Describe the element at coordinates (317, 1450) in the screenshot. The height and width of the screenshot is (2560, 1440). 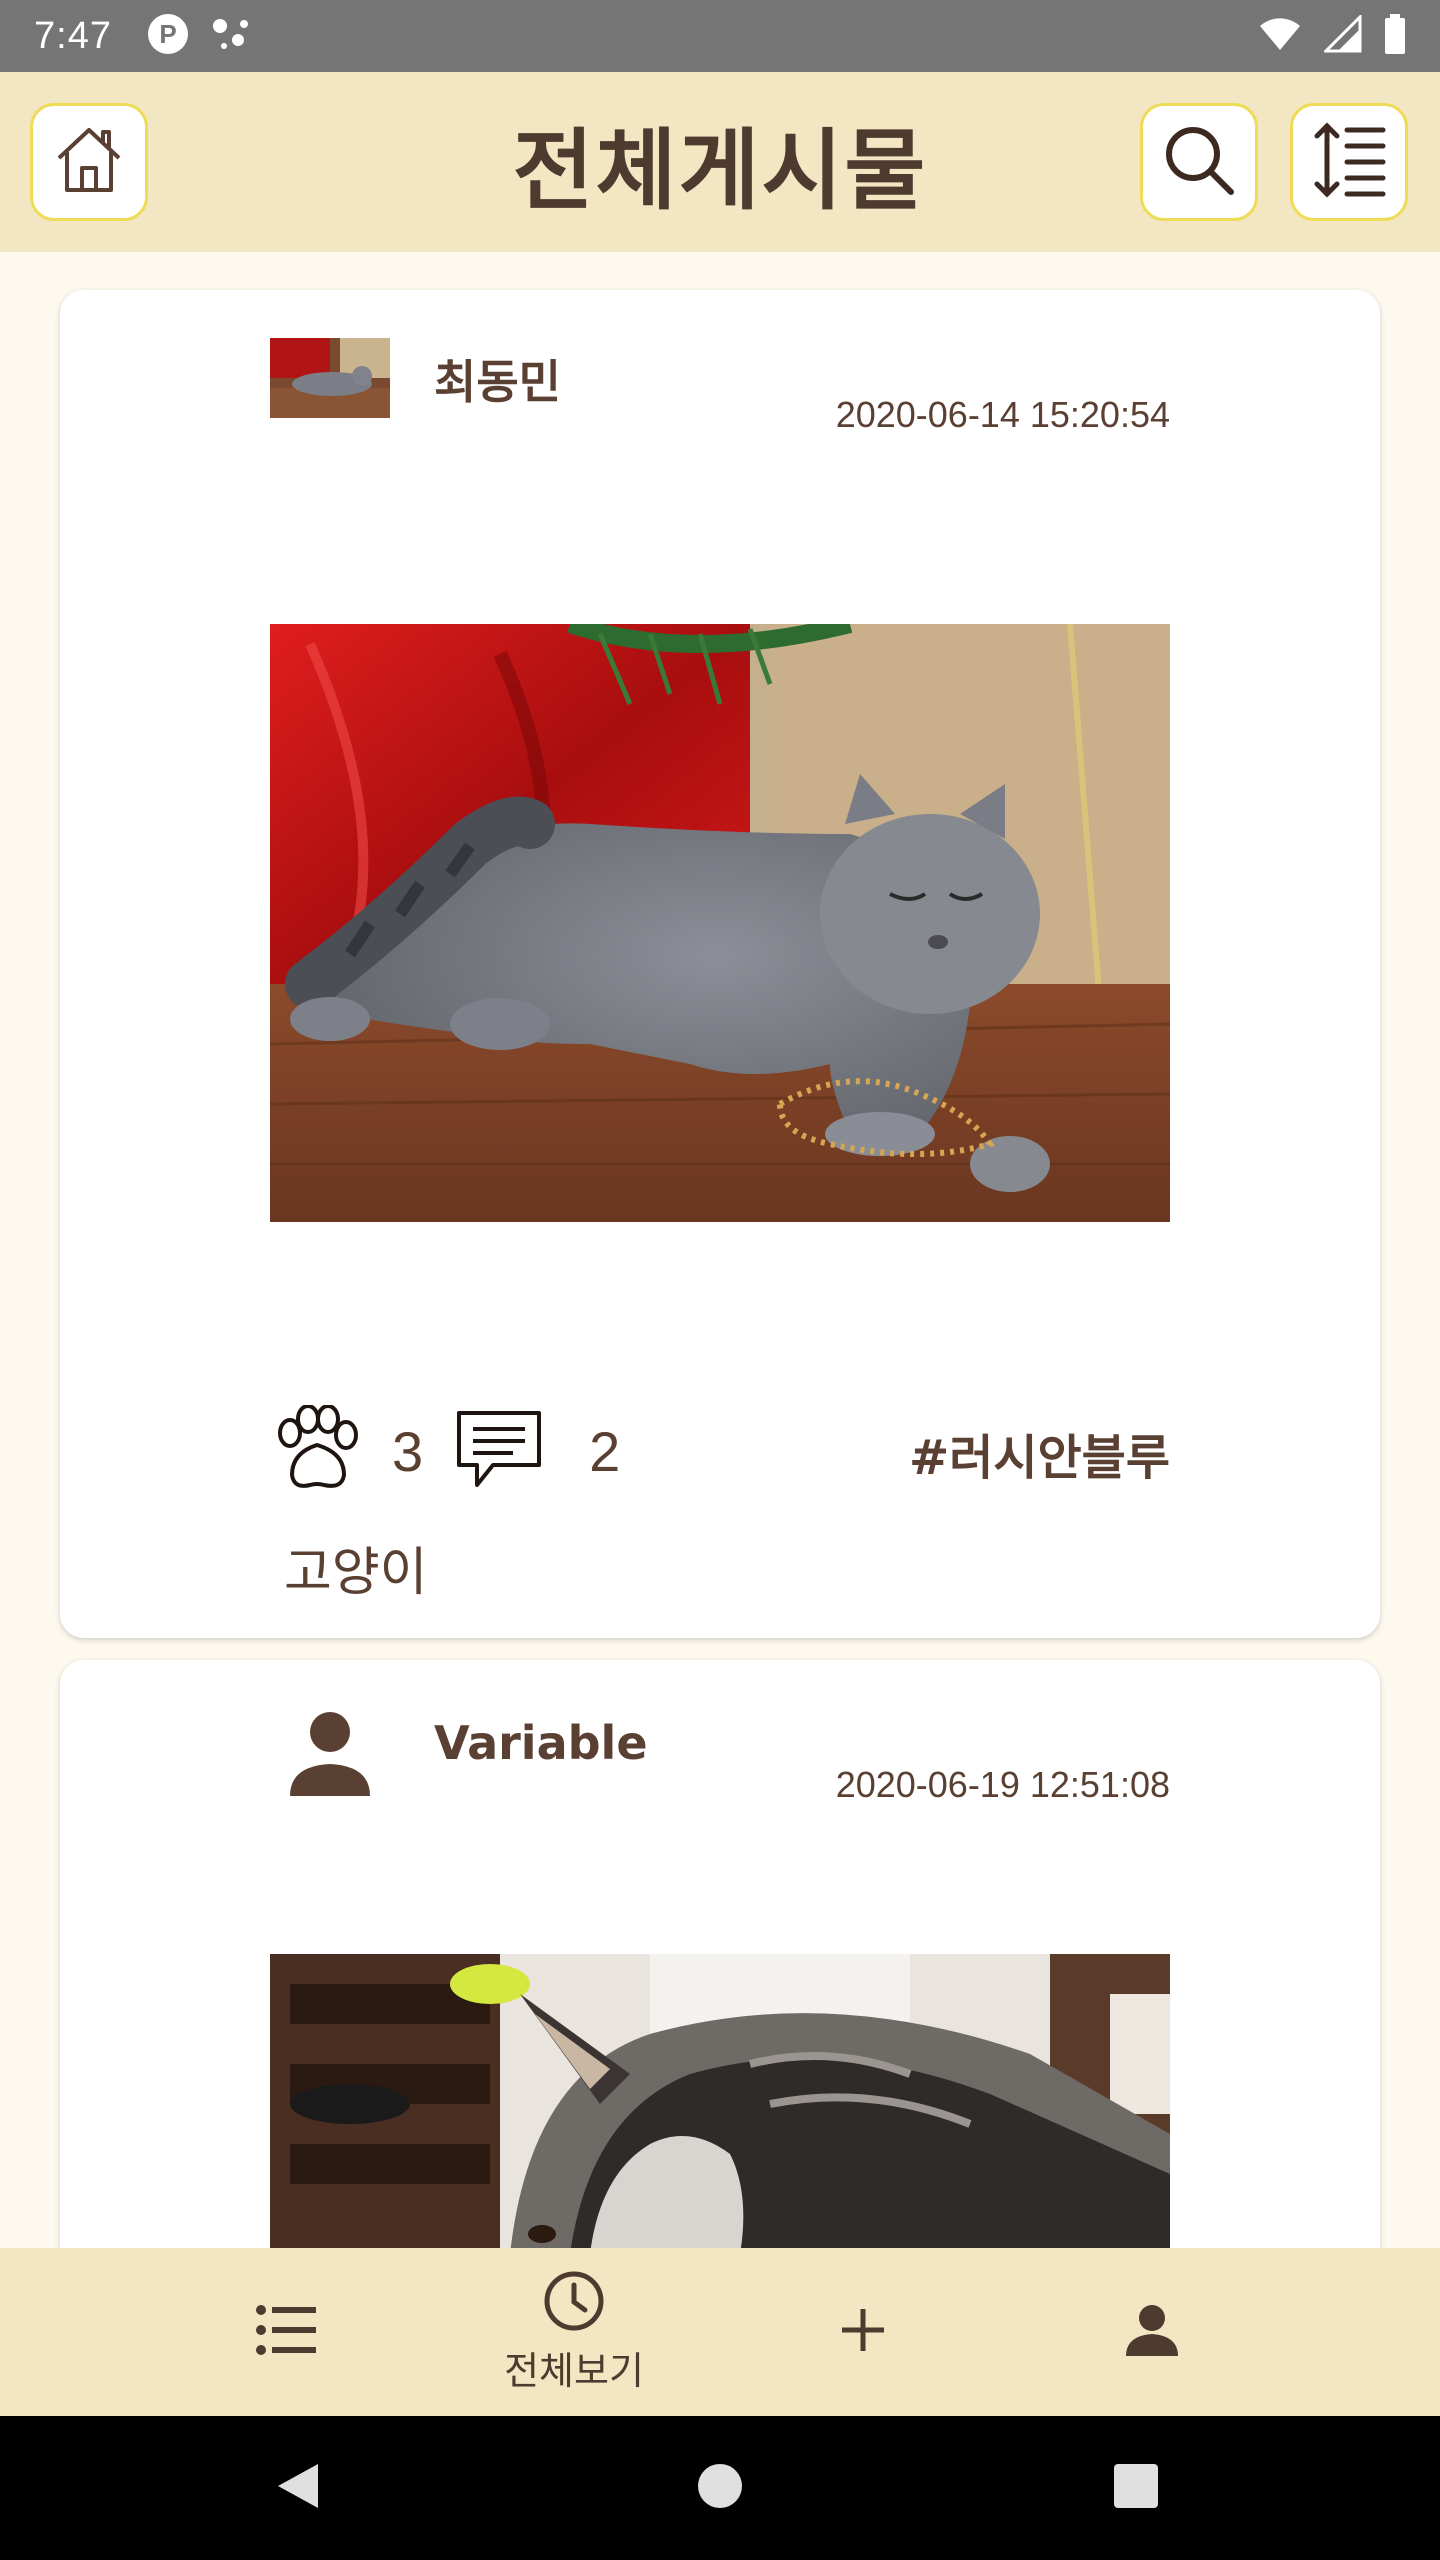
I see `paw-like-icon` at that location.